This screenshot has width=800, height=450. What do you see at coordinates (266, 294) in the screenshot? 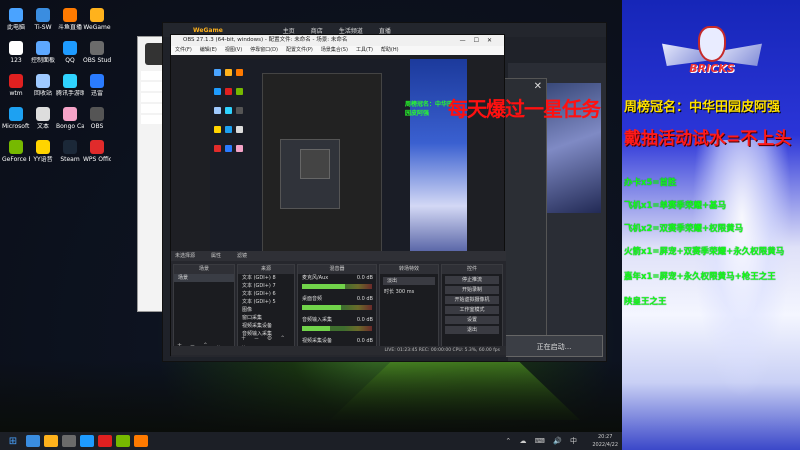
I see `source-item: 文本 (GDI+) 6` at bounding box center [266, 294].